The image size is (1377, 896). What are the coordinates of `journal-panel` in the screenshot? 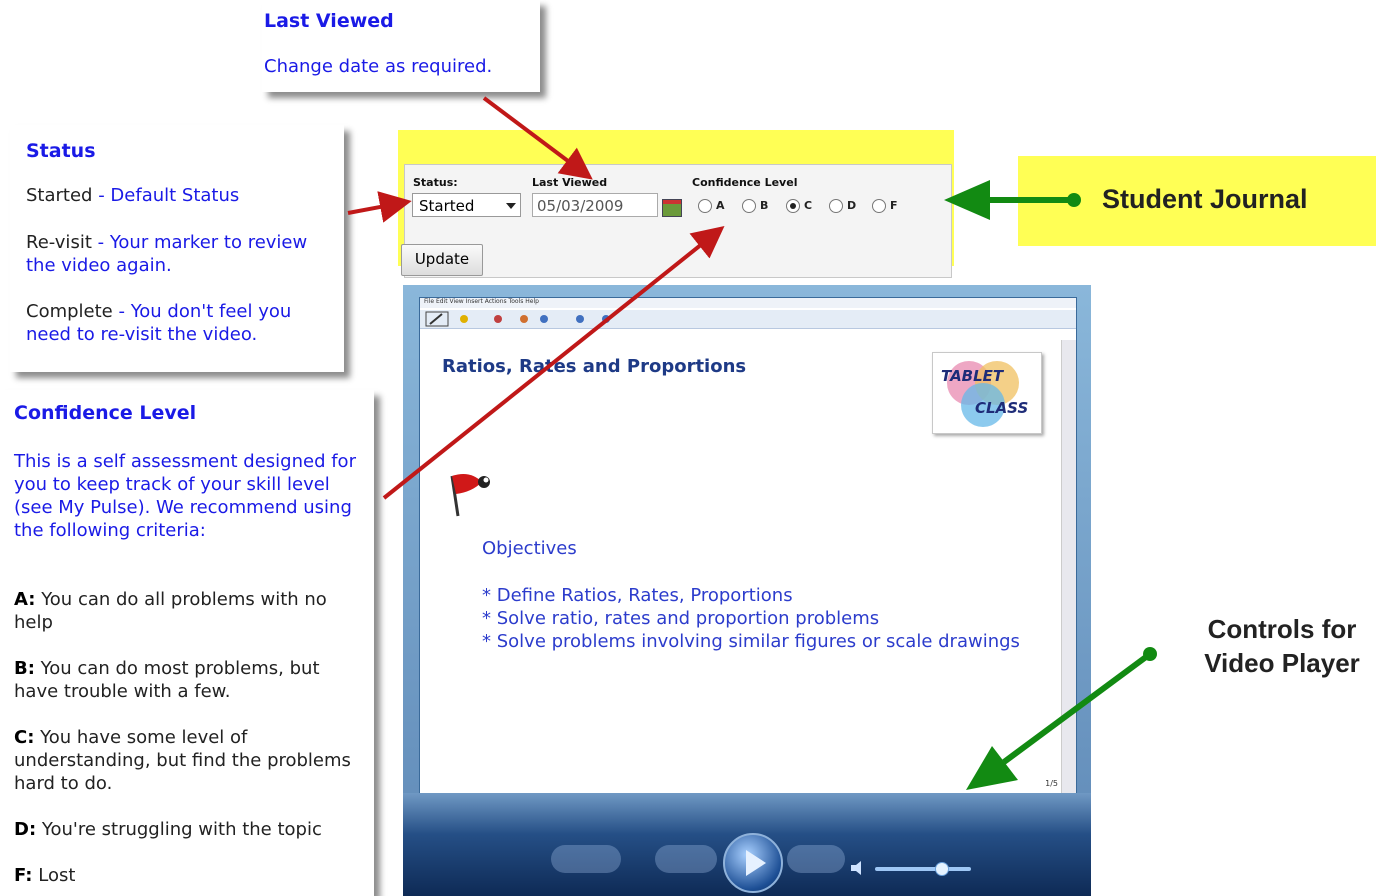 It's located at (678, 221).